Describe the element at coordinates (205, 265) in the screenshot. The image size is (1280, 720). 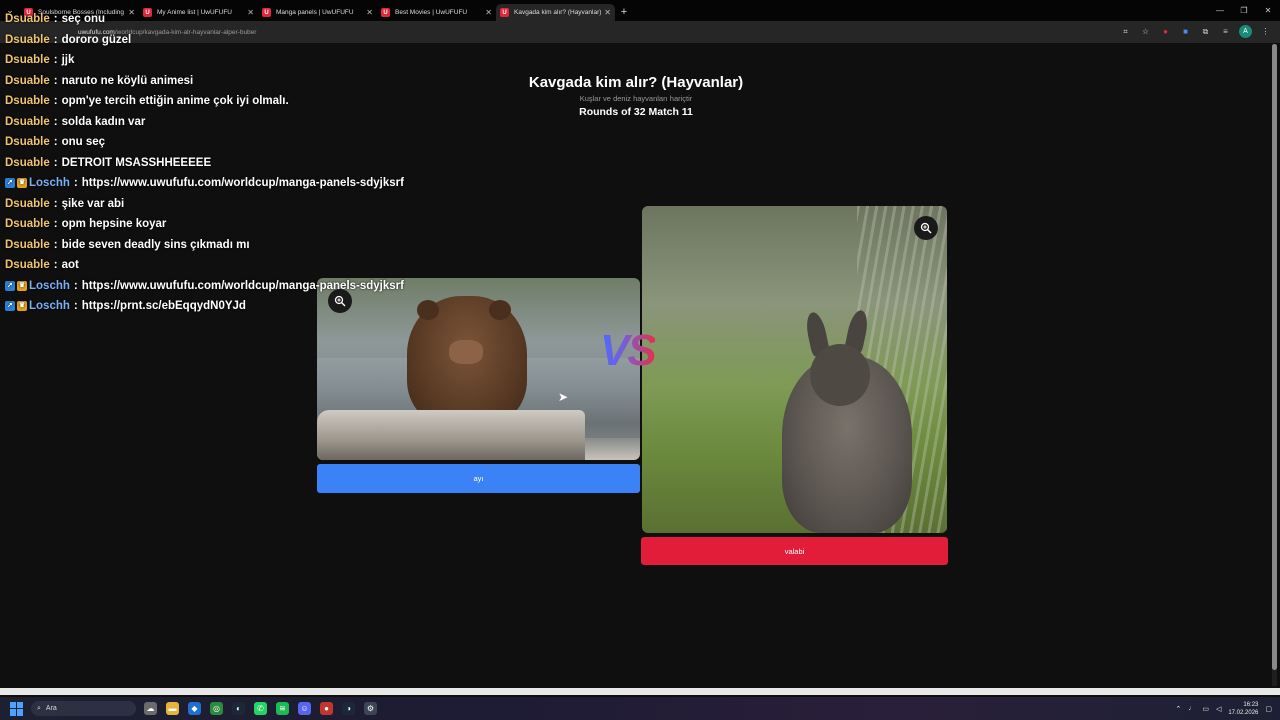
I see `chat-message: Dsuable: aot` at that location.